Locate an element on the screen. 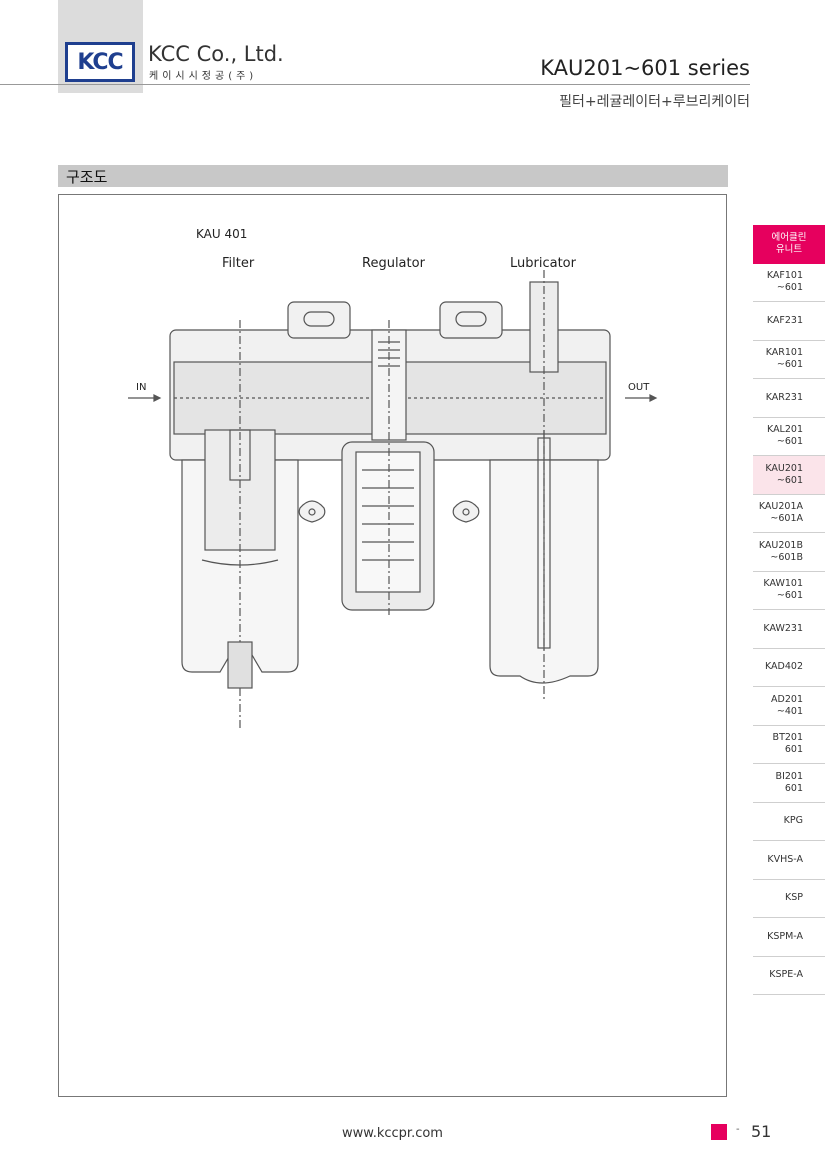  lubricator-label: Lubricator is located at coordinates (543, 263).